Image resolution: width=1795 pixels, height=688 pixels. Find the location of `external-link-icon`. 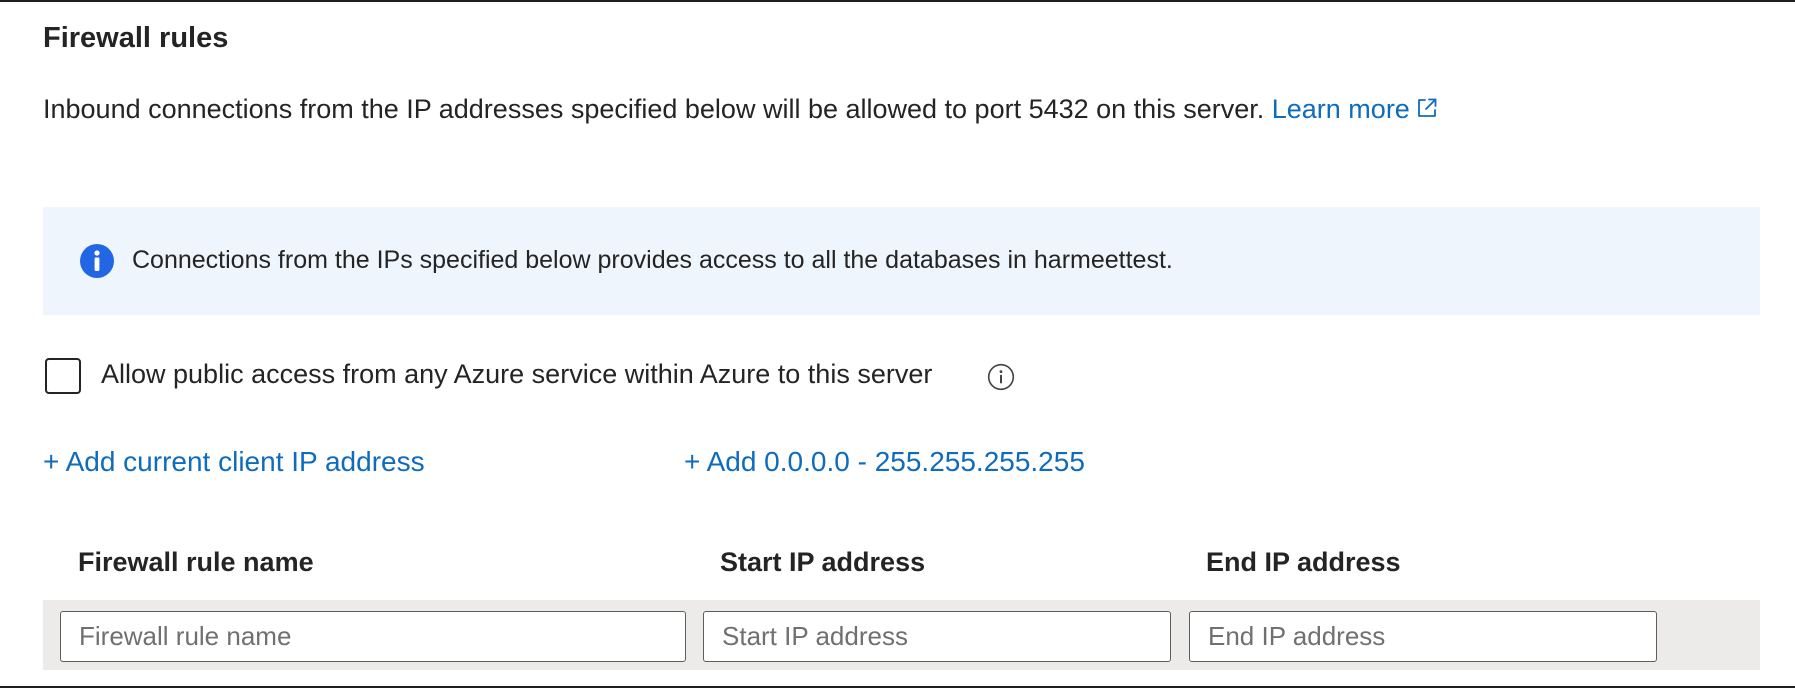

external-link-icon is located at coordinates (1427, 107).